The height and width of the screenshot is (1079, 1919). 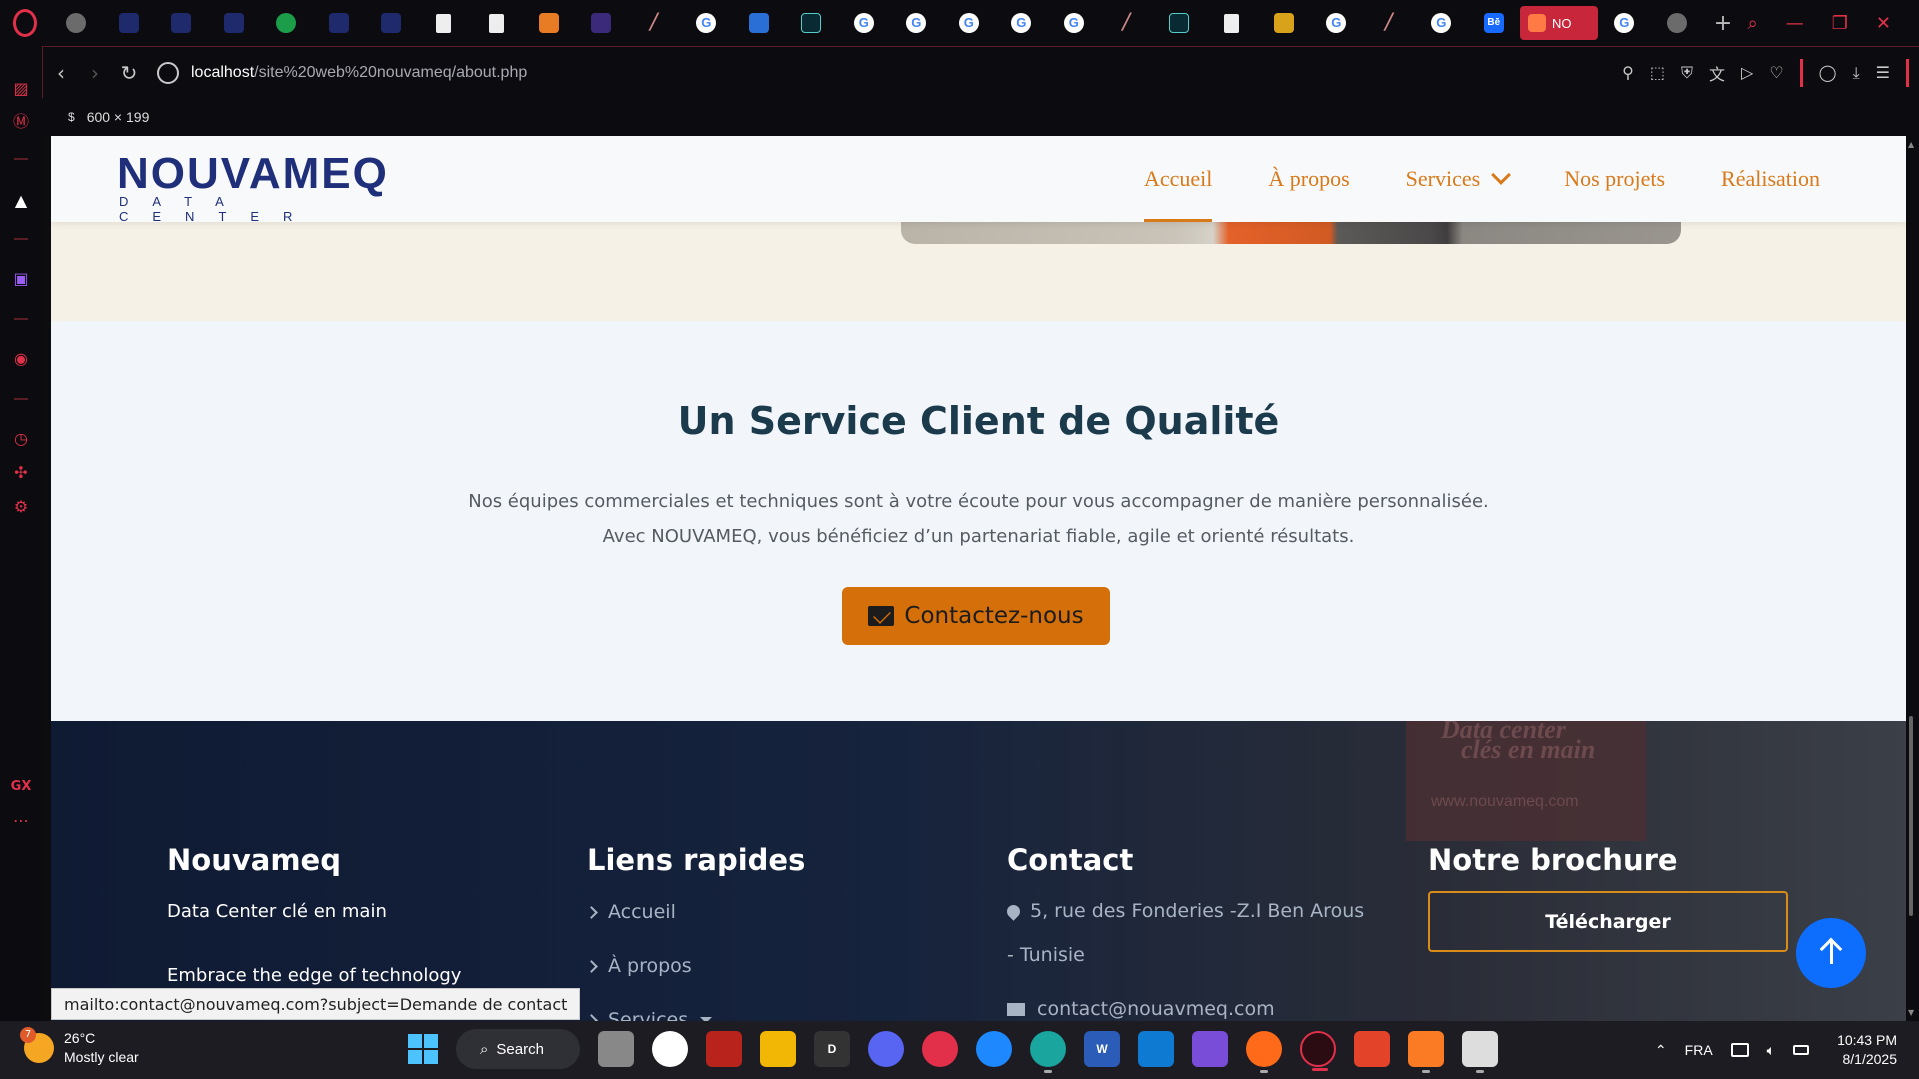 I want to click on history-icon: ◷, so click(x=21, y=438).